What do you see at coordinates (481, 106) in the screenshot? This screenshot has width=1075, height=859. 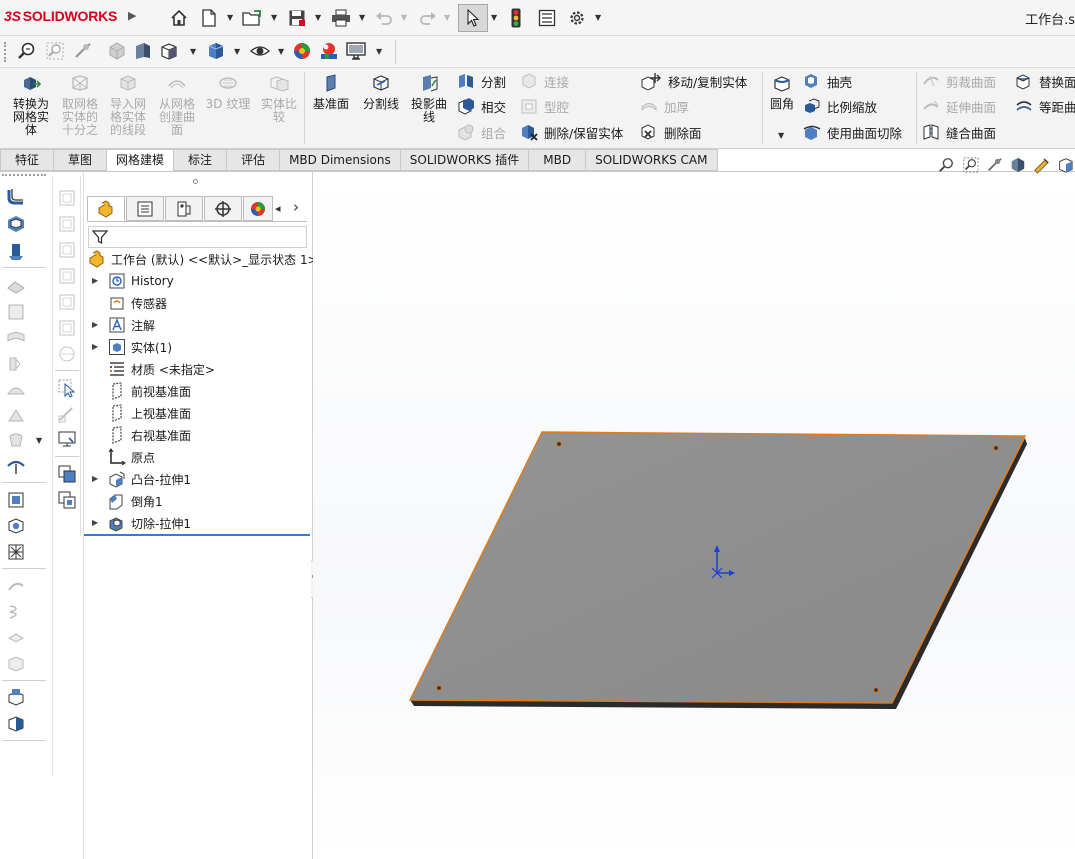 I see `intersect-button: 相交` at bounding box center [481, 106].